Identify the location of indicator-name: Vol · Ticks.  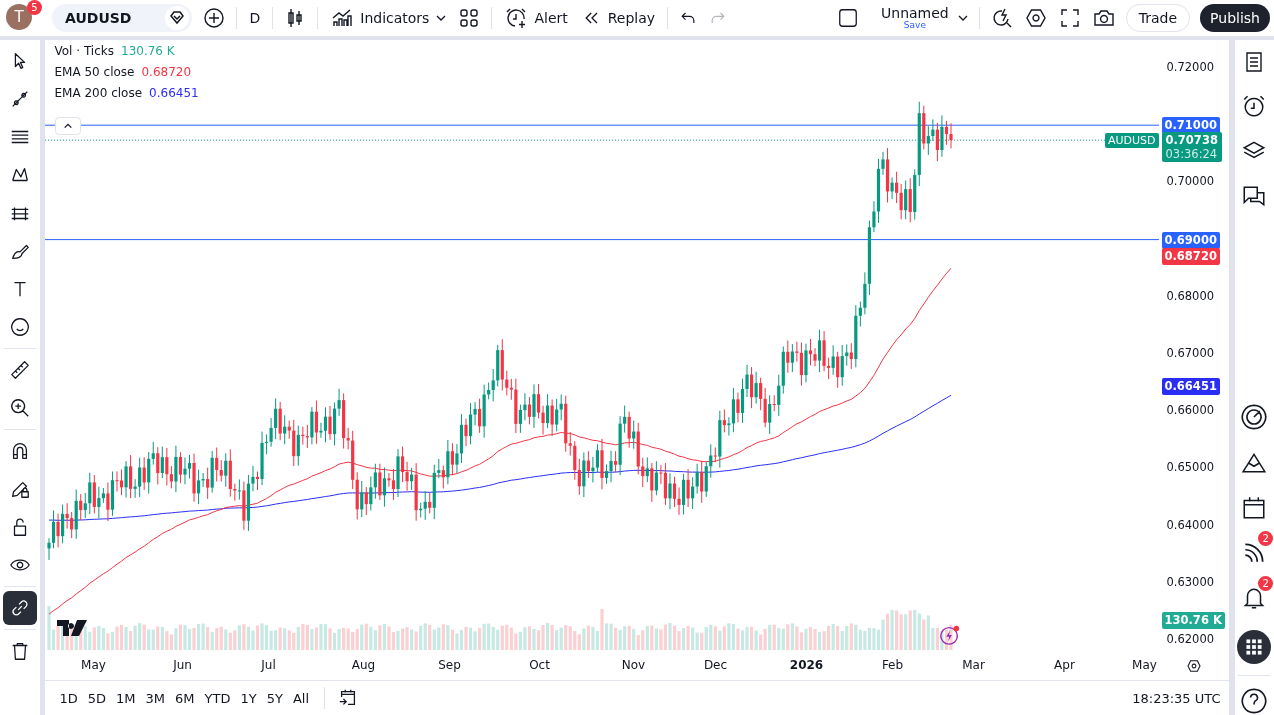
(84, 51).